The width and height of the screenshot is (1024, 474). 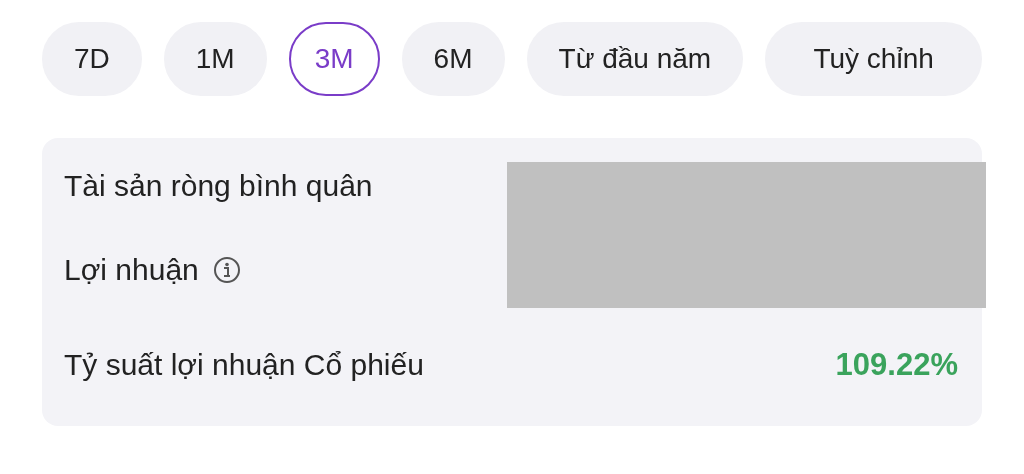 What do you see at coordinates (215, 59) in the screenshot?
I see `period-tab: 1M` at bounding box center [215, 59].